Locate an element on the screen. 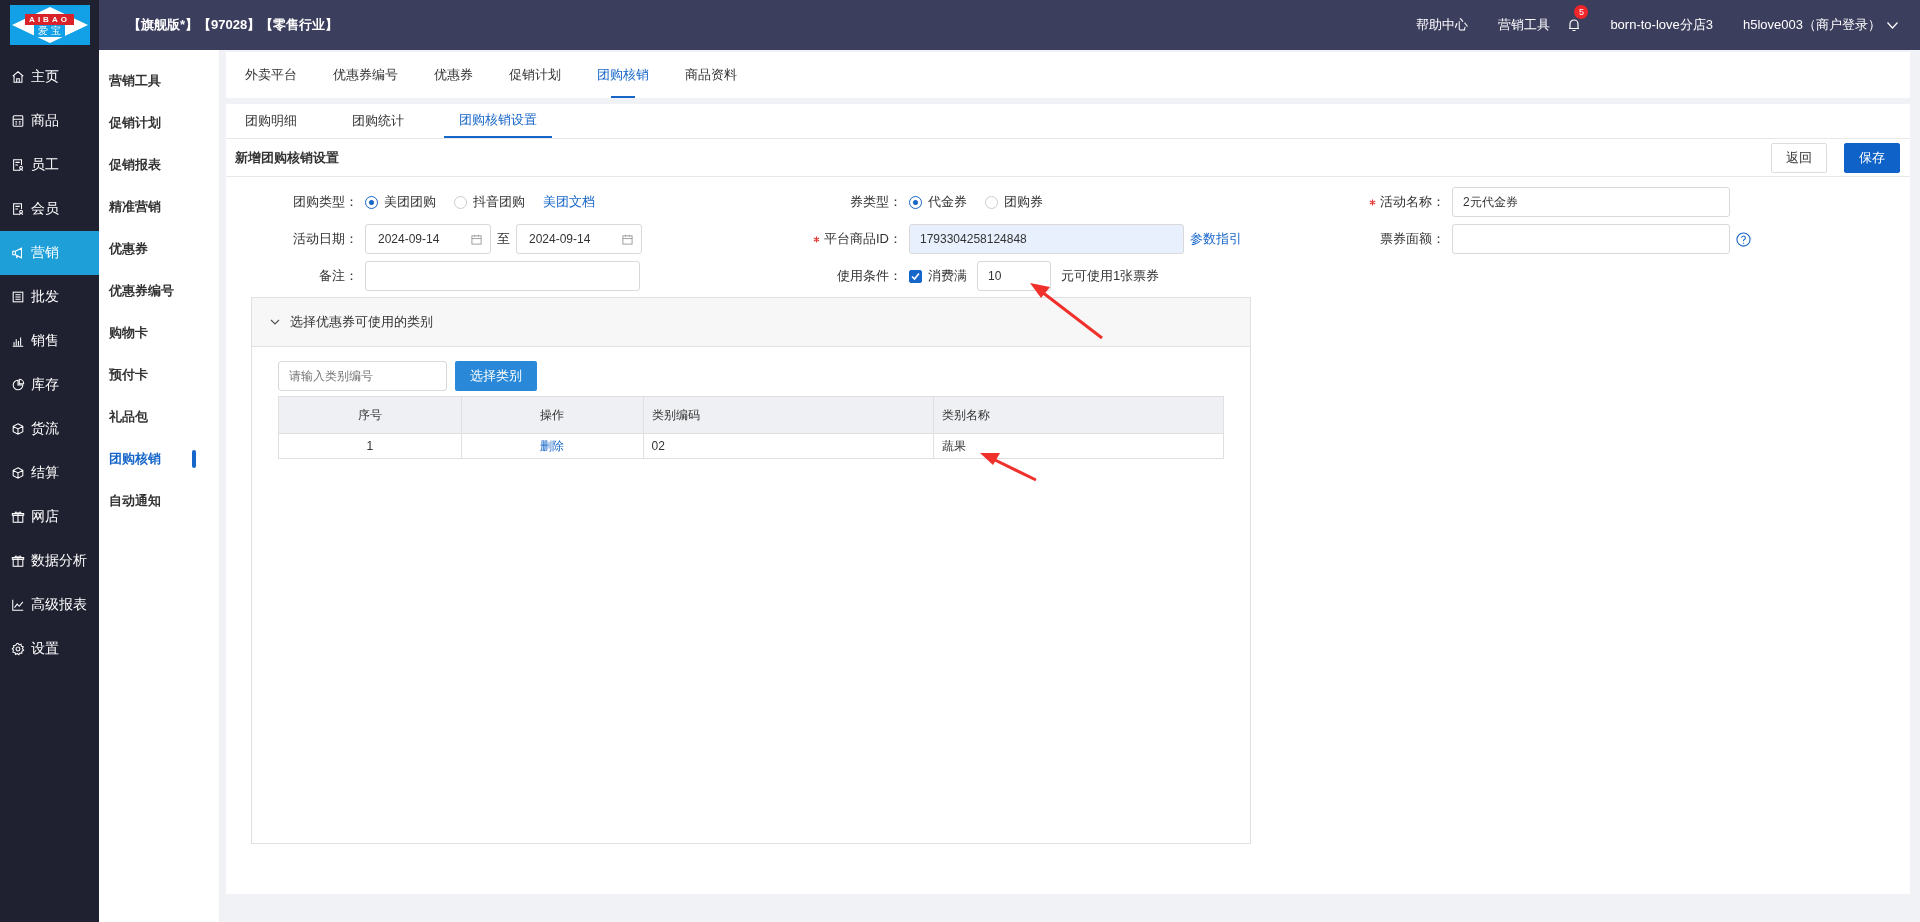 This screenshot has height=922, width=1920. header-title: 【旗舰版*】【97028】【零售行业】 is located at coordinates (233, 25).